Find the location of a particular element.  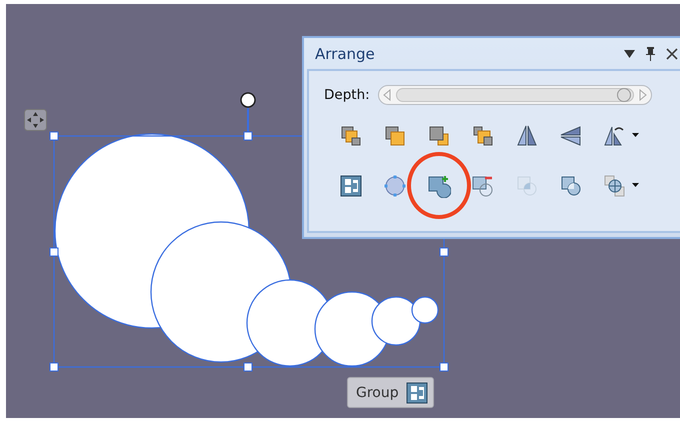

shape-subtract-icon is located at coordinates (483, 186).